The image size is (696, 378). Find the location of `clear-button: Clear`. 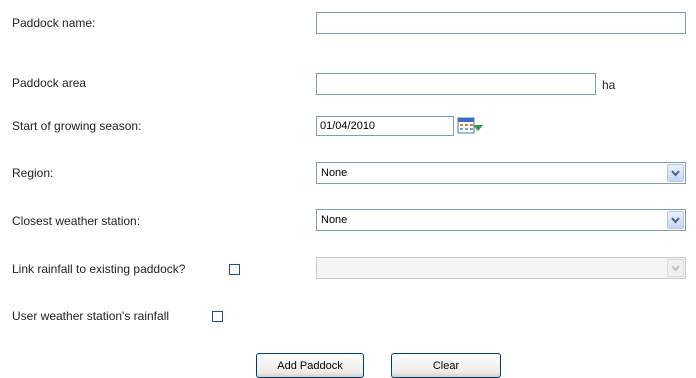

clear-button: Clear is located at coordinates (446, 365).